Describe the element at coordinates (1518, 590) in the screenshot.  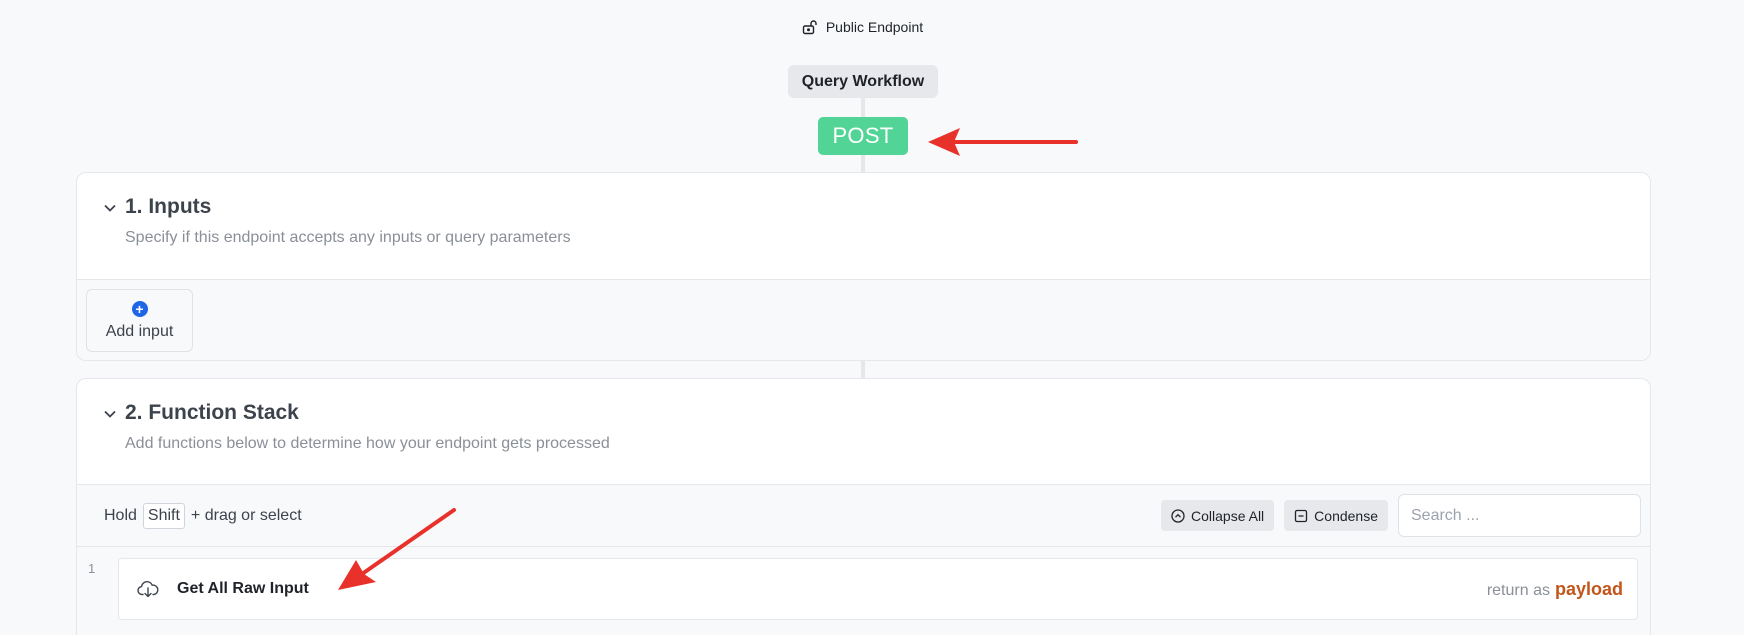
I see `return-prefix: return as` at that location.